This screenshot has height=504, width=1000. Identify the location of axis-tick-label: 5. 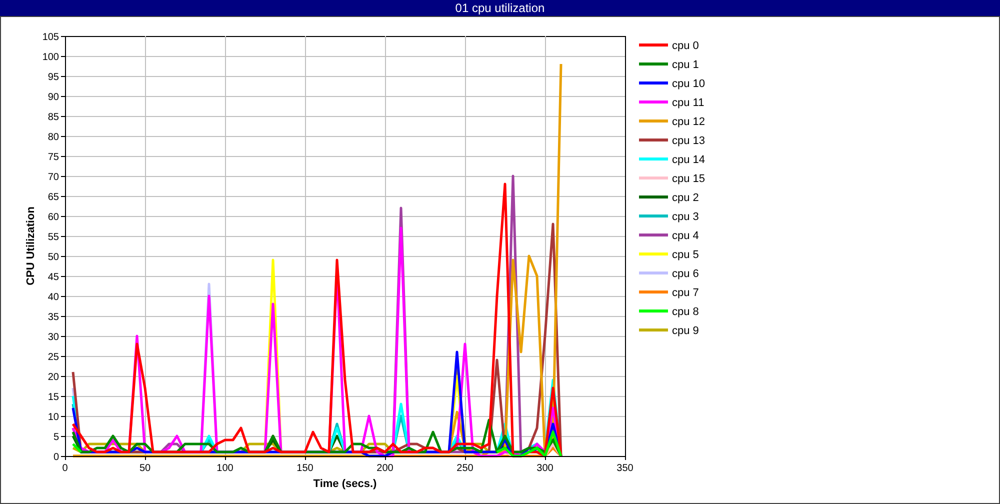
(56, 437).